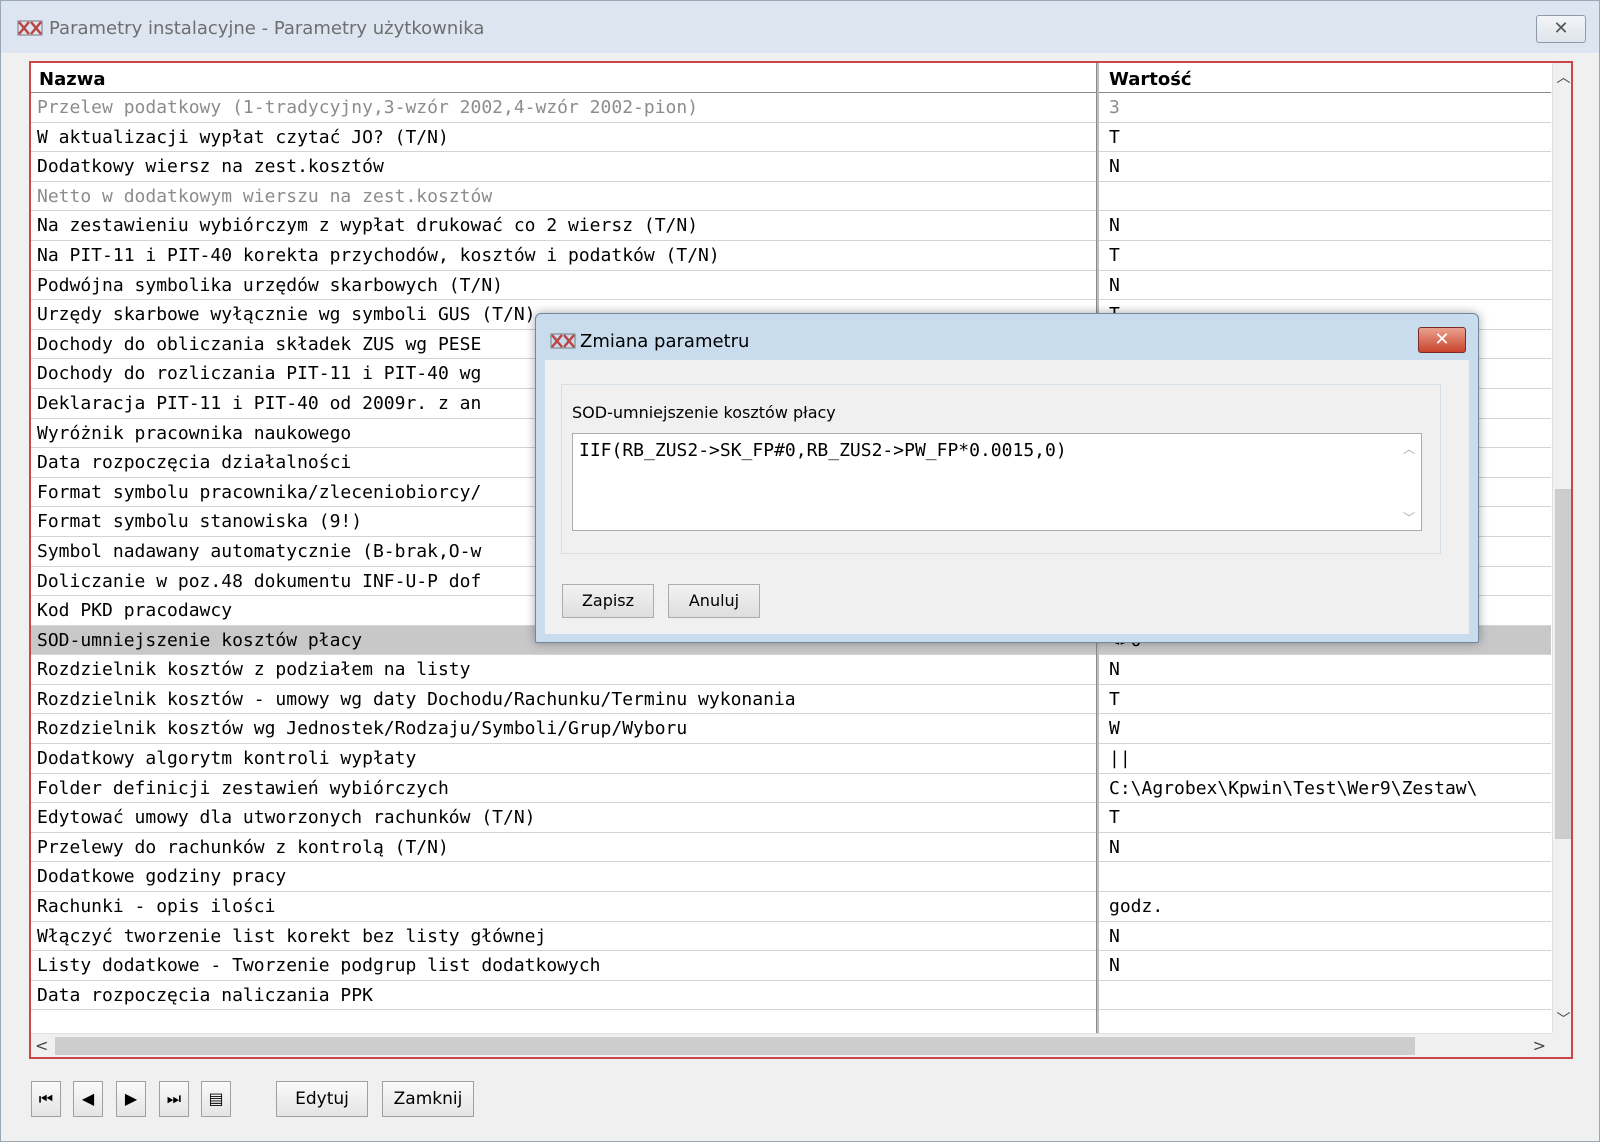 The width and height of the screenshot is (1600, 1142). What do you see at coordinates (1329, 906) in the screenshot?
I see `cell-value: godz.` at bounding box center [1329, 906].